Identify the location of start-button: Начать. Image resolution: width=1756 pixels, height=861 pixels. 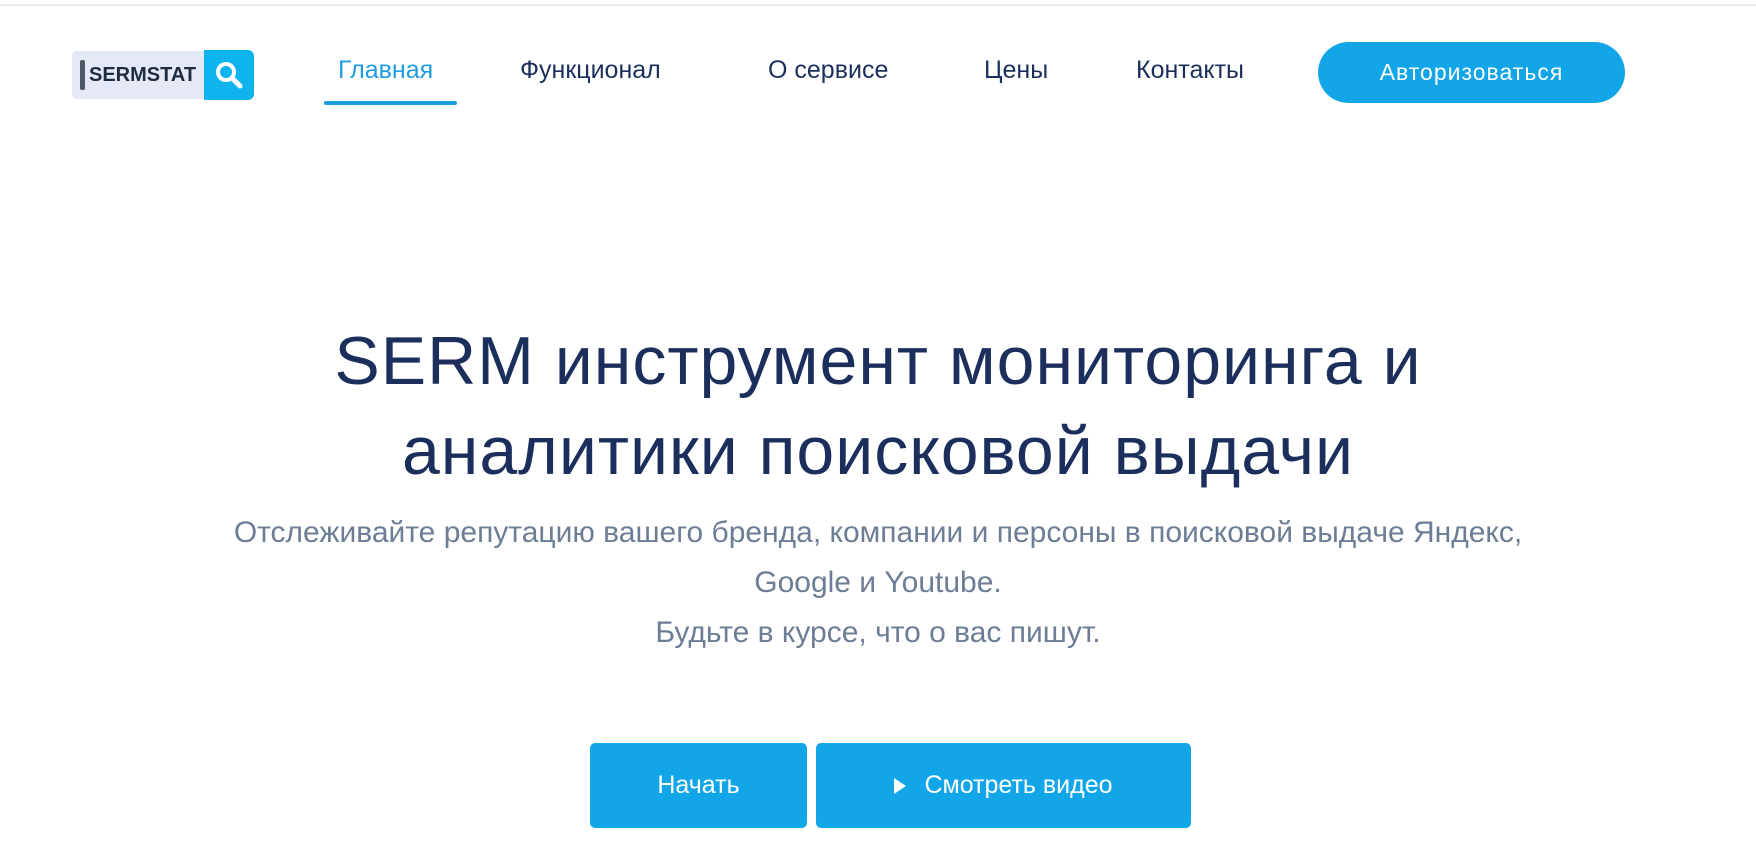
(698, 785).